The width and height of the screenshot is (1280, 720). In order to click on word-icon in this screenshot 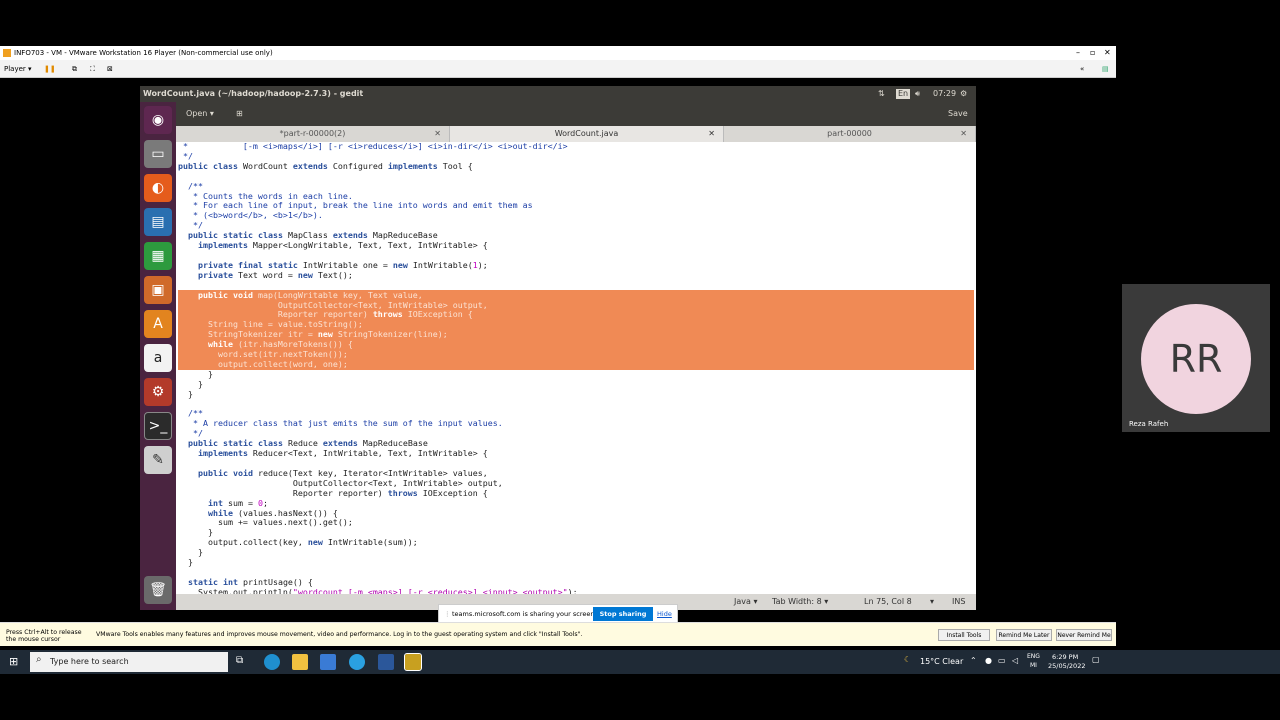, I will do `click(386, 662)`.